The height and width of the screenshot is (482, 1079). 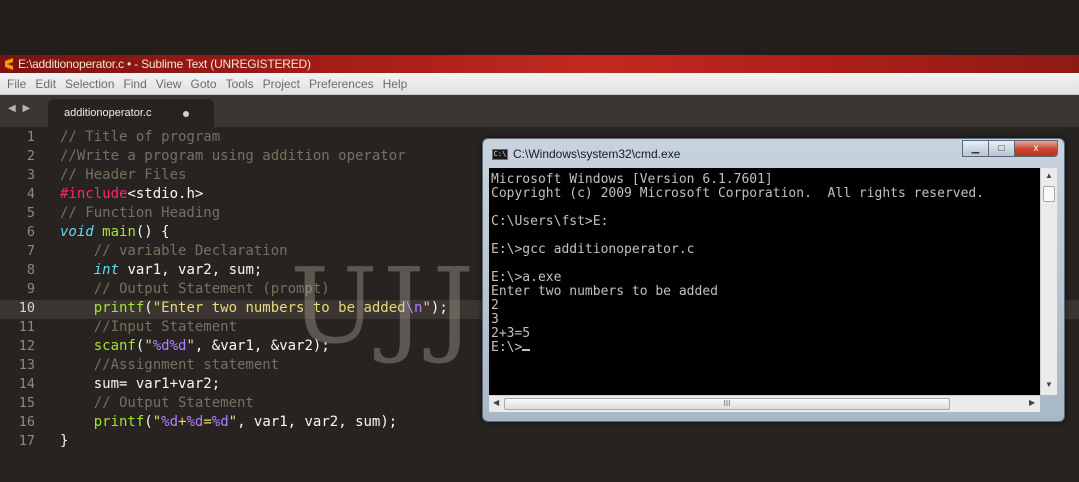 What do you see at coordinates (30, 194) in the screenshot?
I see `line-number: 4` at bounding box center [30, 194].